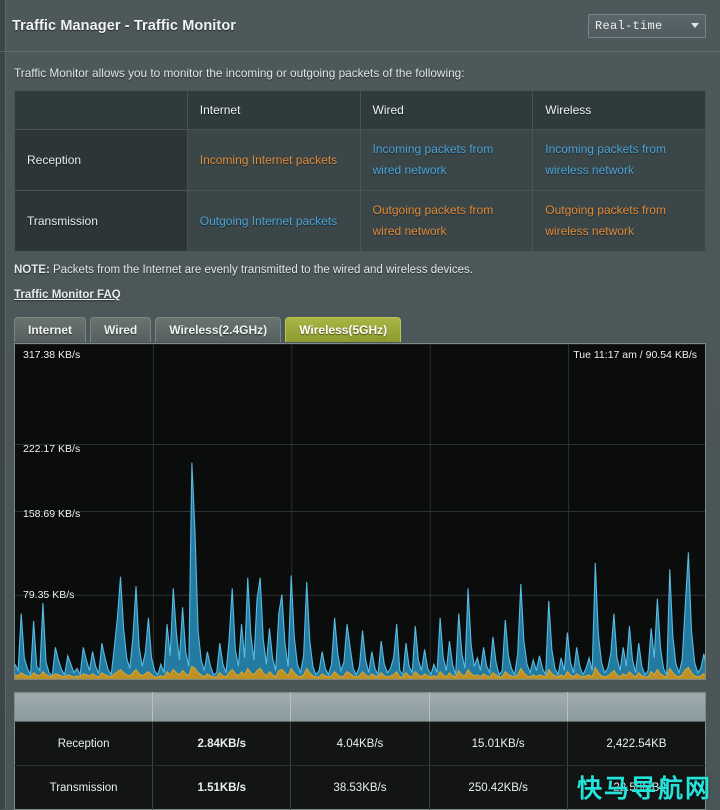 The height and width of the screenshot is (810, 720). What do you see at coordinates (50, 329) in the screenshot?
I see `tab-internet: Internet` at bounding box center [50, 329].